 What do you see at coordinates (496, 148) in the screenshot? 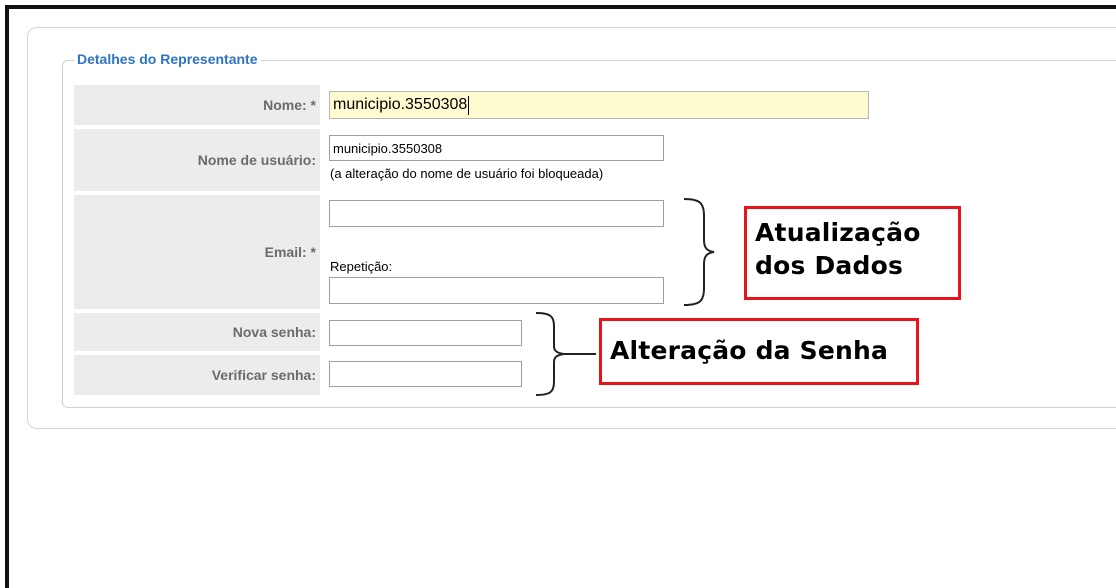
I see `usuario-input: municipio.3550308` at bounding box center [496, 148].